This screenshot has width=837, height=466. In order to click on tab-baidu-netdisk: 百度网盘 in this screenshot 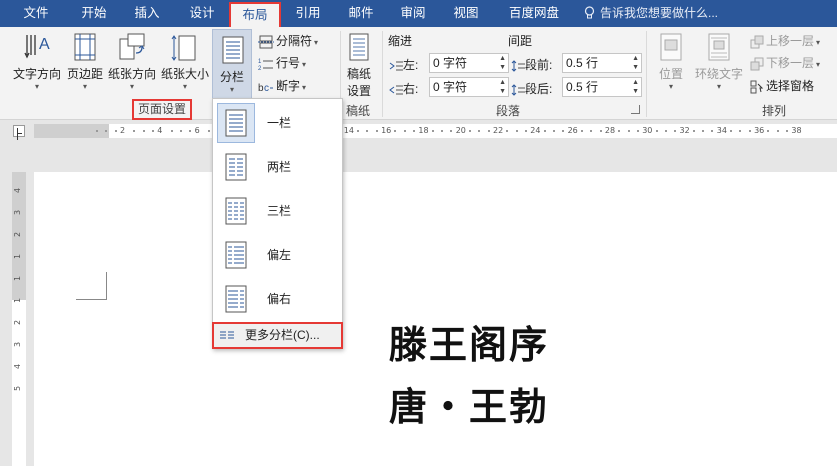, I will do `click(534, 13)`.